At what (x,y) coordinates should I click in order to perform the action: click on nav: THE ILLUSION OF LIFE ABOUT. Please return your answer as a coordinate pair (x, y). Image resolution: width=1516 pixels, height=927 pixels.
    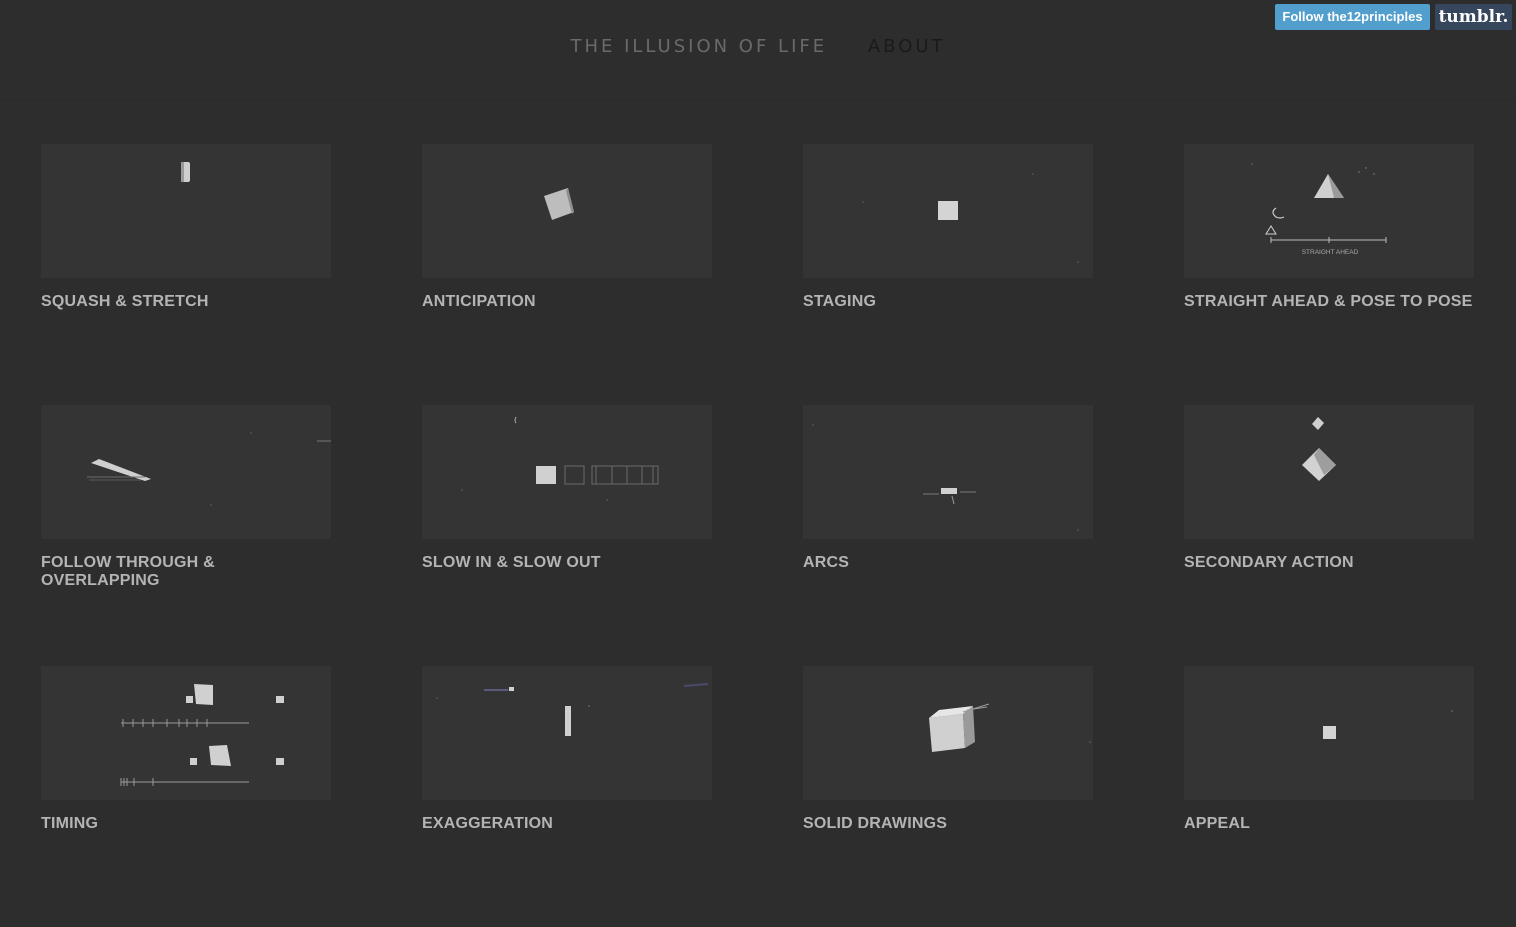
    Looking at the image, I should click on (758, 46).